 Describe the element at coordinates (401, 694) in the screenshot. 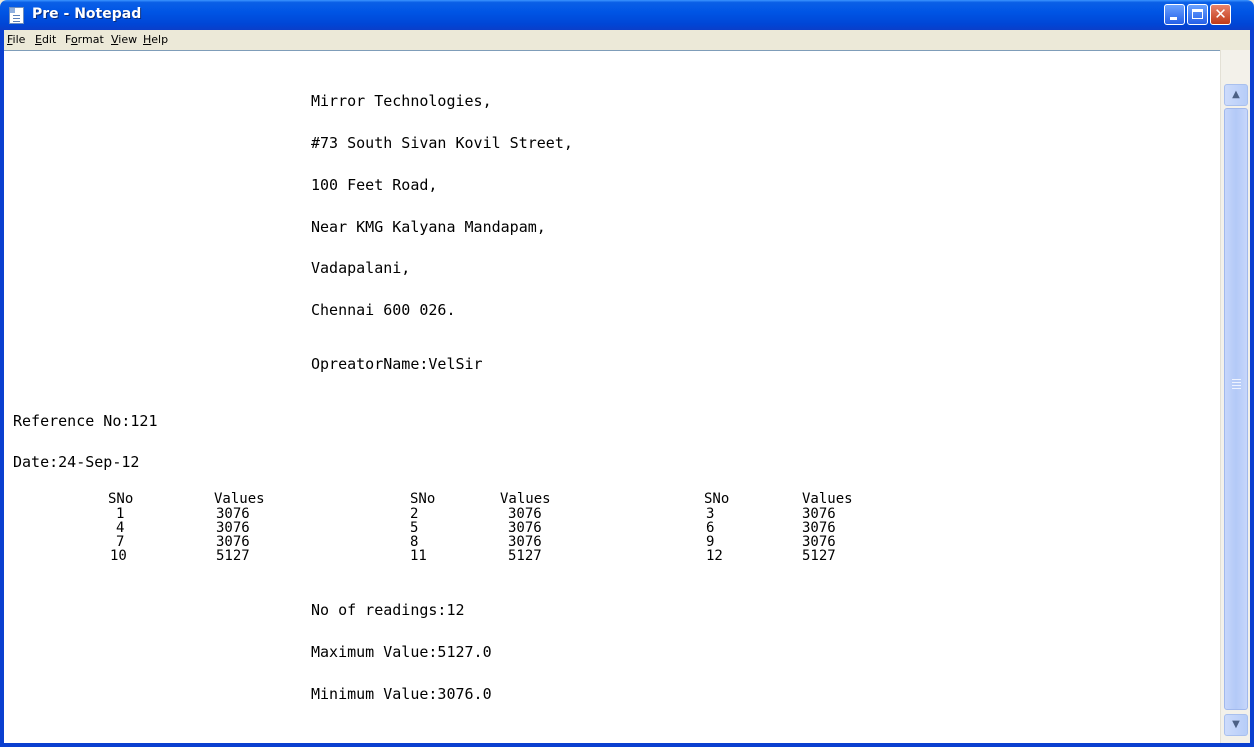

I see `minimum-value: Minimum Value:3076.0` at that location.